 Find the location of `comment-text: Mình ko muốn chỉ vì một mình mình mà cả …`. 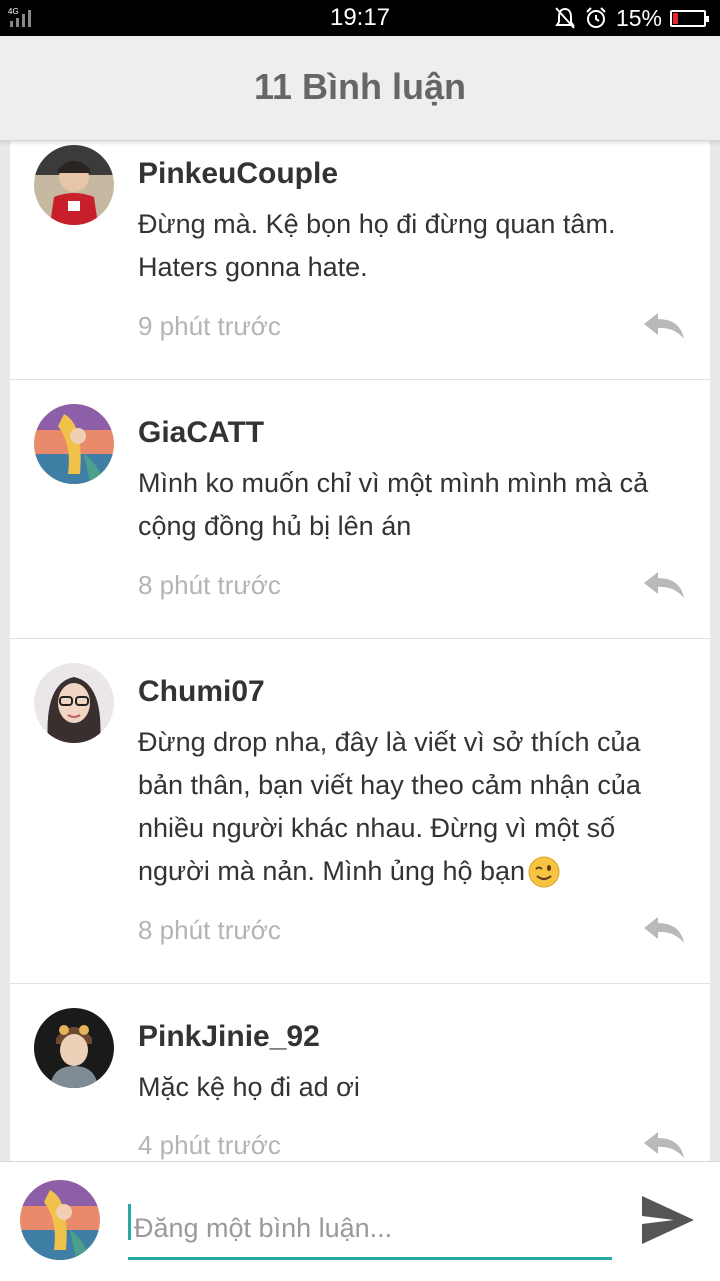

comment-text: Mình ko muốn chỉ vì một mình mình mà cả … is located at coordinates (413, 505).